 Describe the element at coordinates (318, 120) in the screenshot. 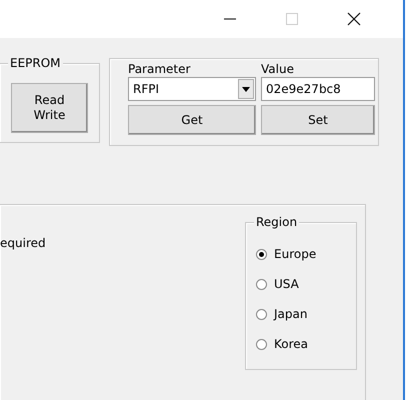

I see `action-button: Set` at that location.